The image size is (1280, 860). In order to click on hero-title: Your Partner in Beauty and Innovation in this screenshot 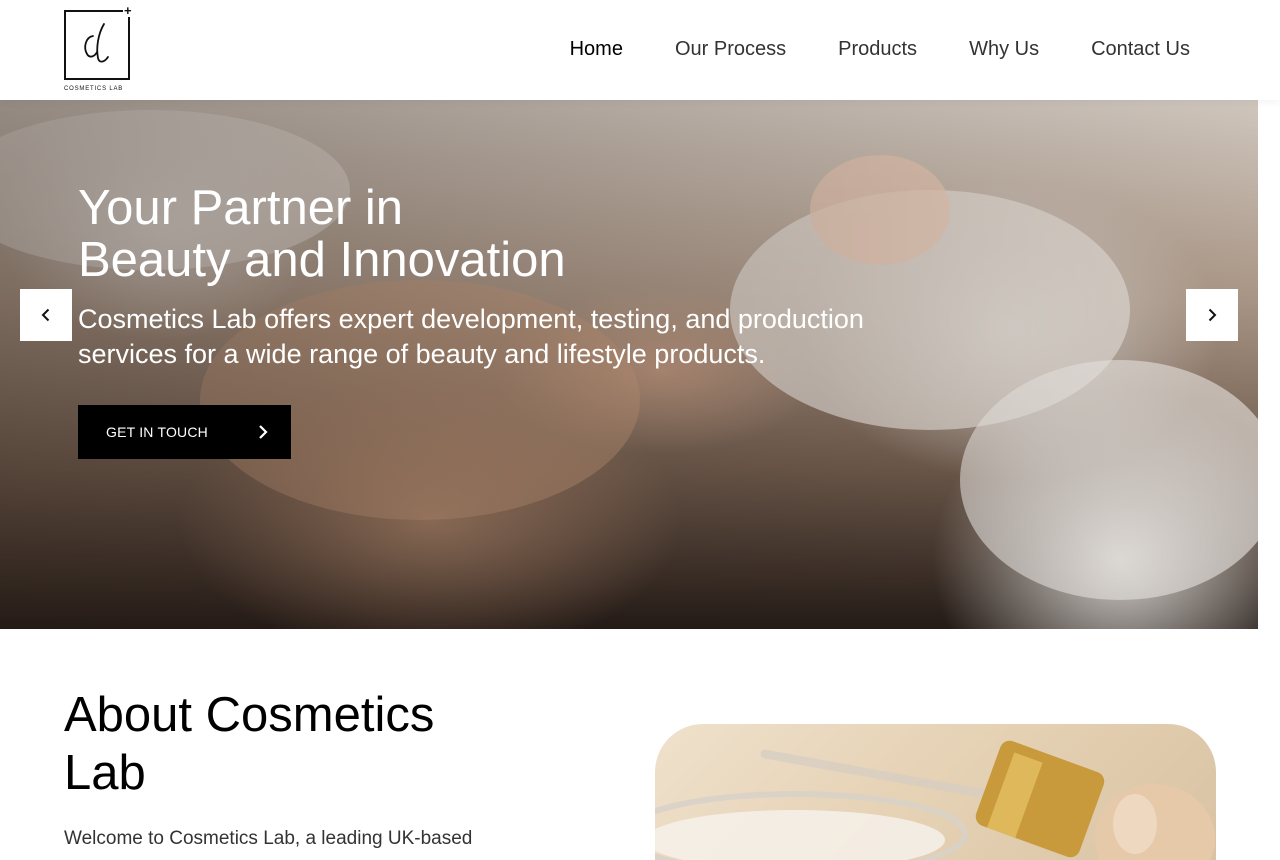, I will do `click(322, 234)`.